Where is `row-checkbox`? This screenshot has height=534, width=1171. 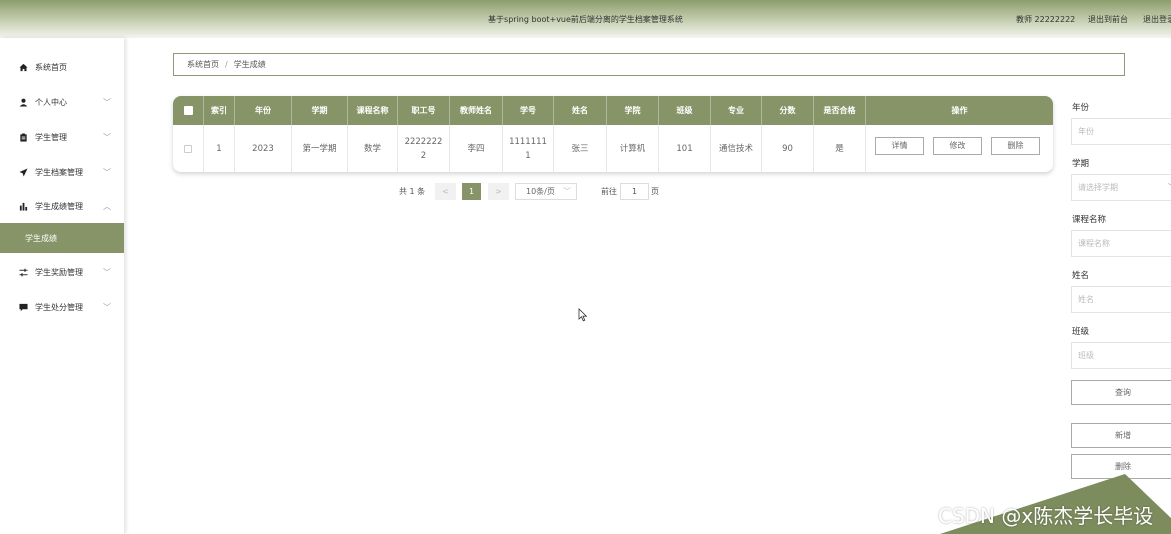 row-checkbox is located at coordinates (188, 148).